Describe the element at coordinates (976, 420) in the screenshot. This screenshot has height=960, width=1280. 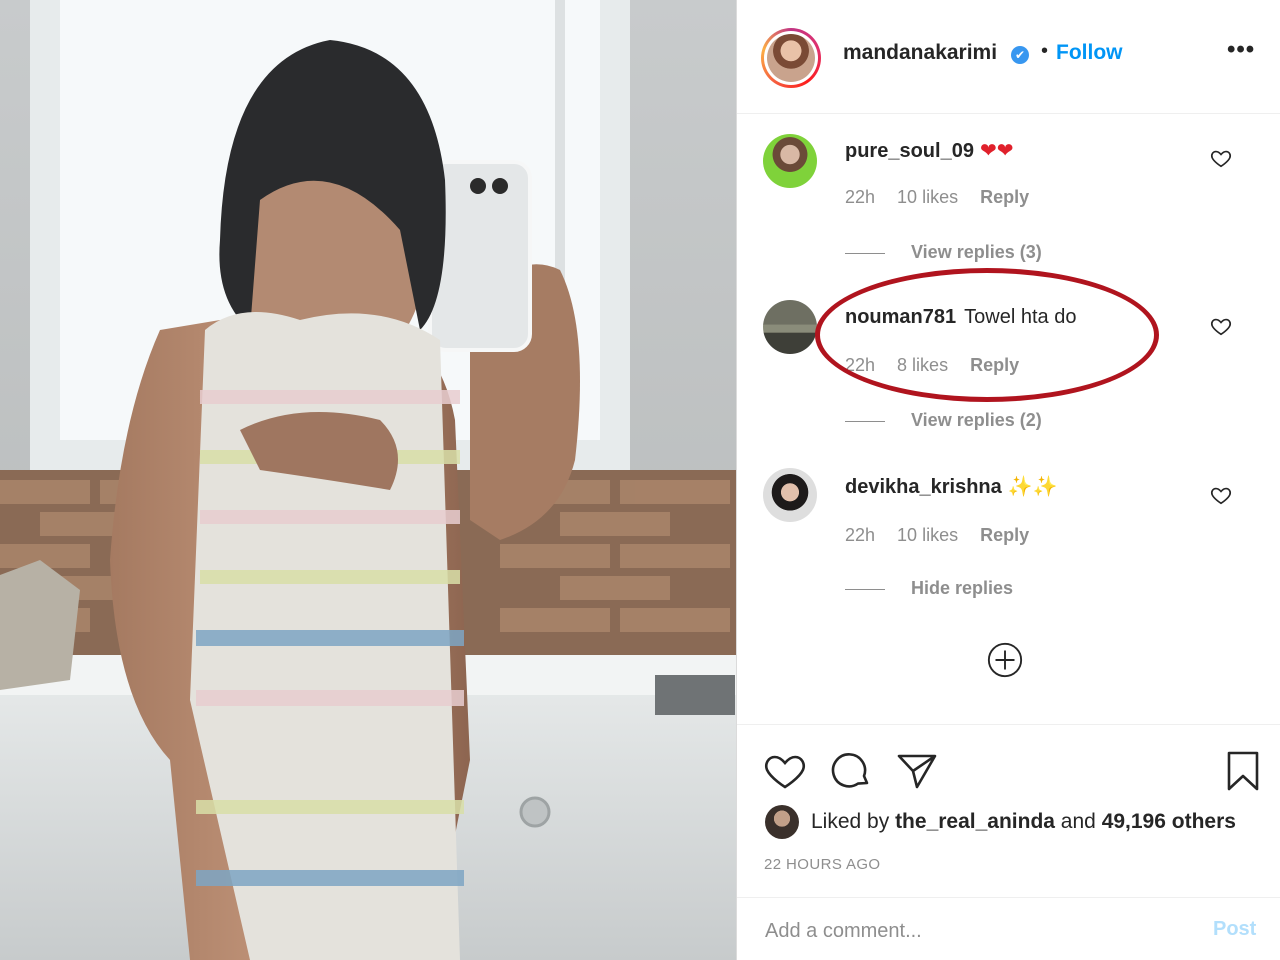
I see `view-replies-label: View replies (2)` at that location.